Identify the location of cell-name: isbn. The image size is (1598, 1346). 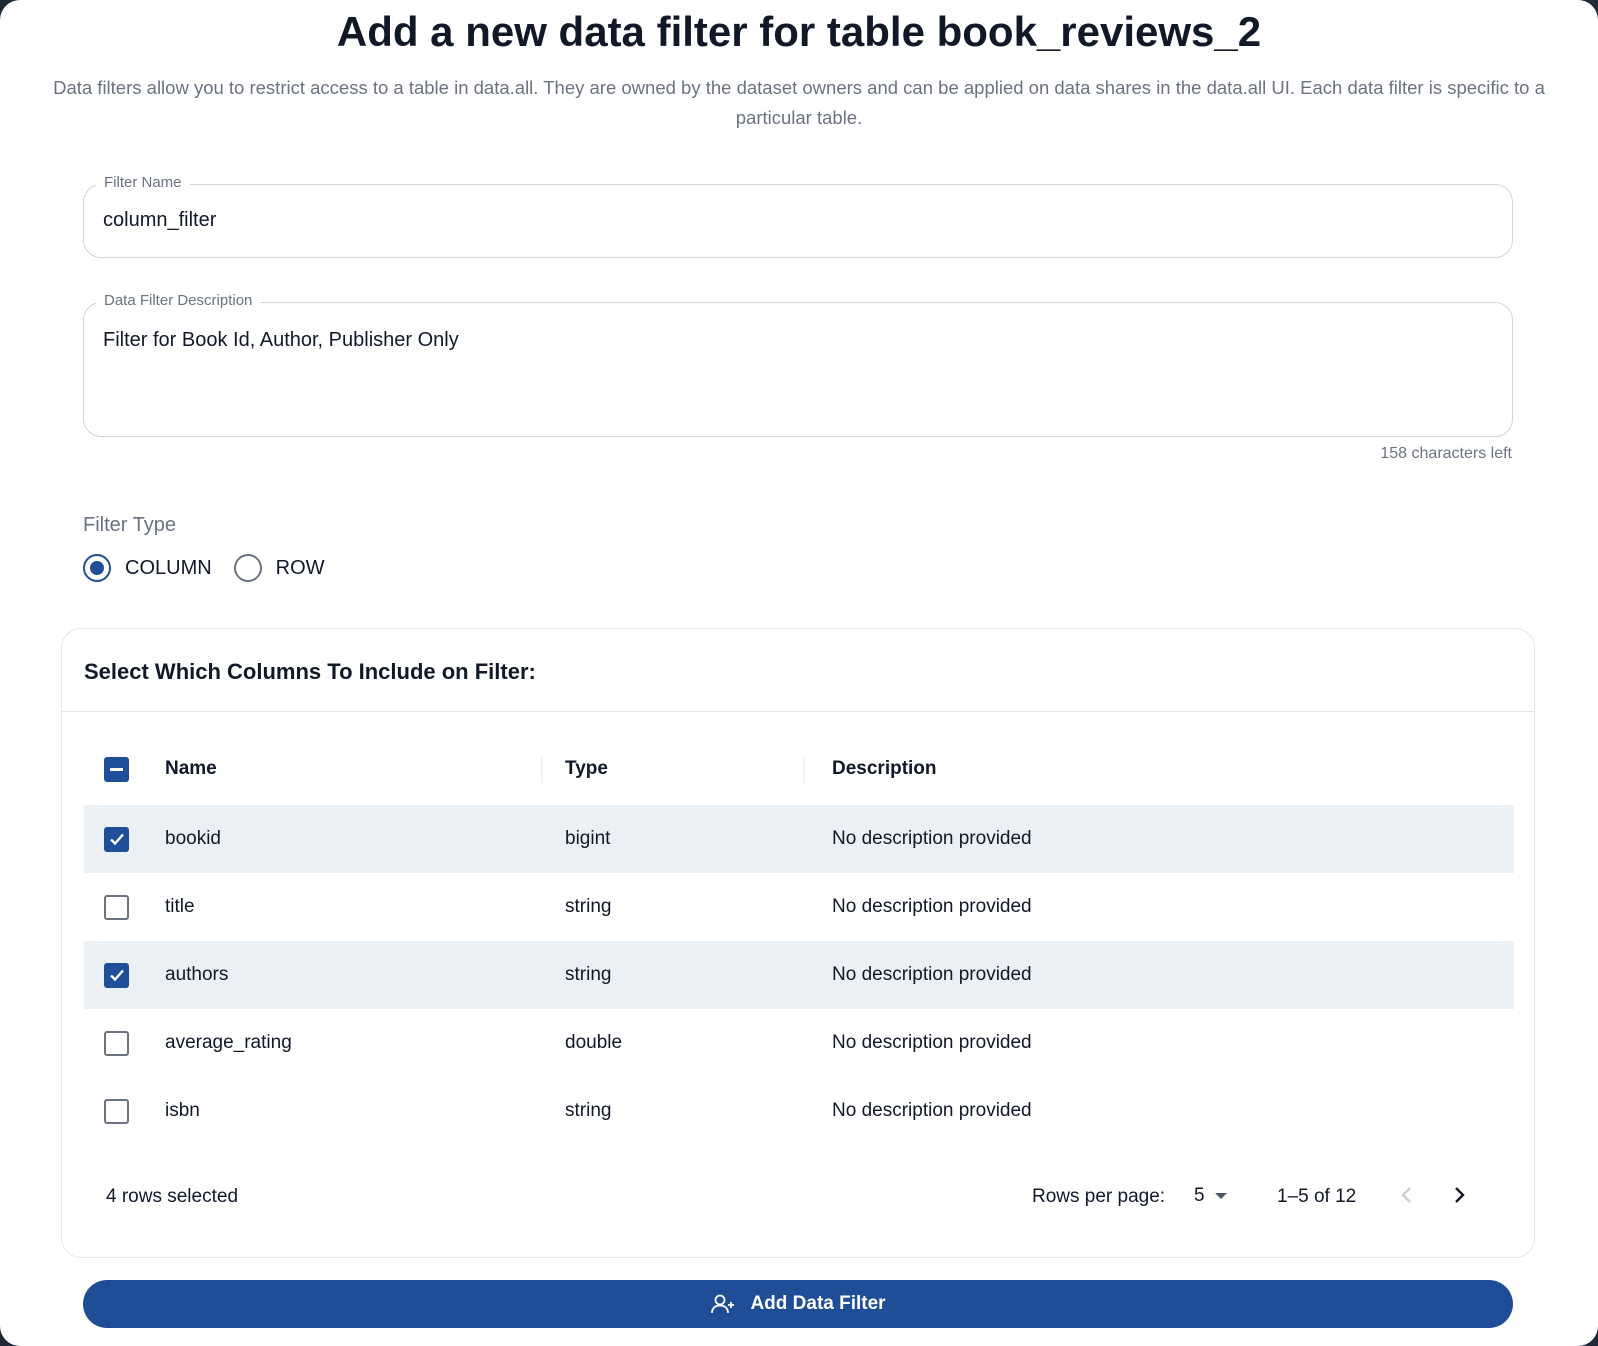
(182, 1110).